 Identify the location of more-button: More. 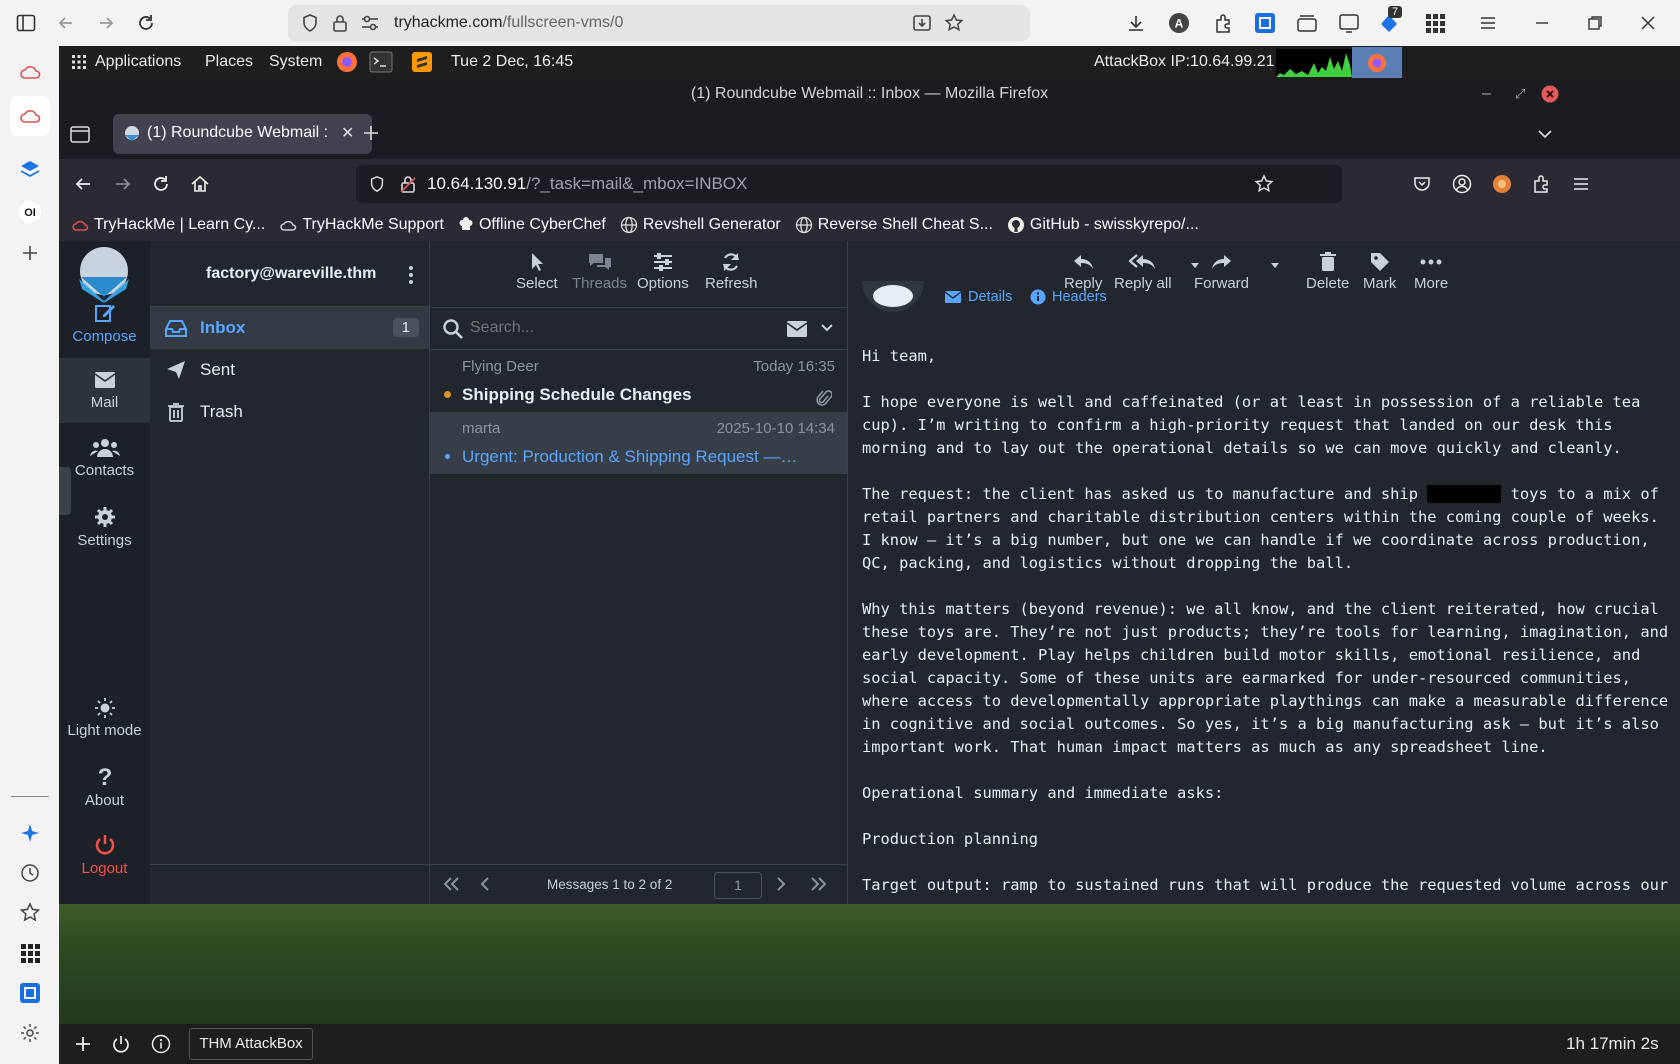
(1431, 270).